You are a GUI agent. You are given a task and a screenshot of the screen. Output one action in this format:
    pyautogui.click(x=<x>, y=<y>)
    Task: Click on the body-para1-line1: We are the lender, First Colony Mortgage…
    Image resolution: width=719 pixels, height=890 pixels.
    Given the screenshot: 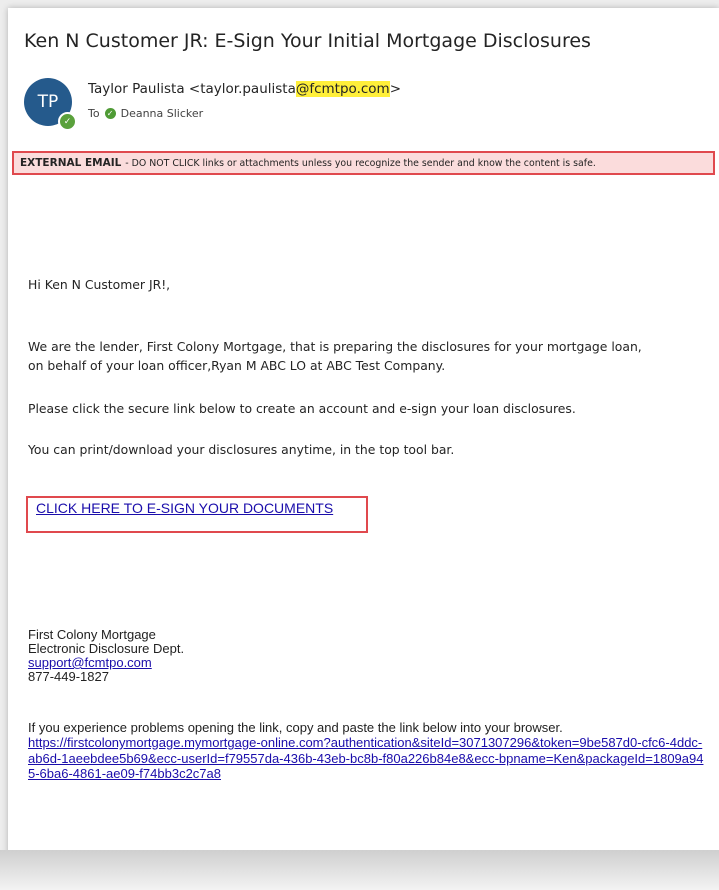 What is the action you would take?
    pyautogui.click(x=335, y=346)
    